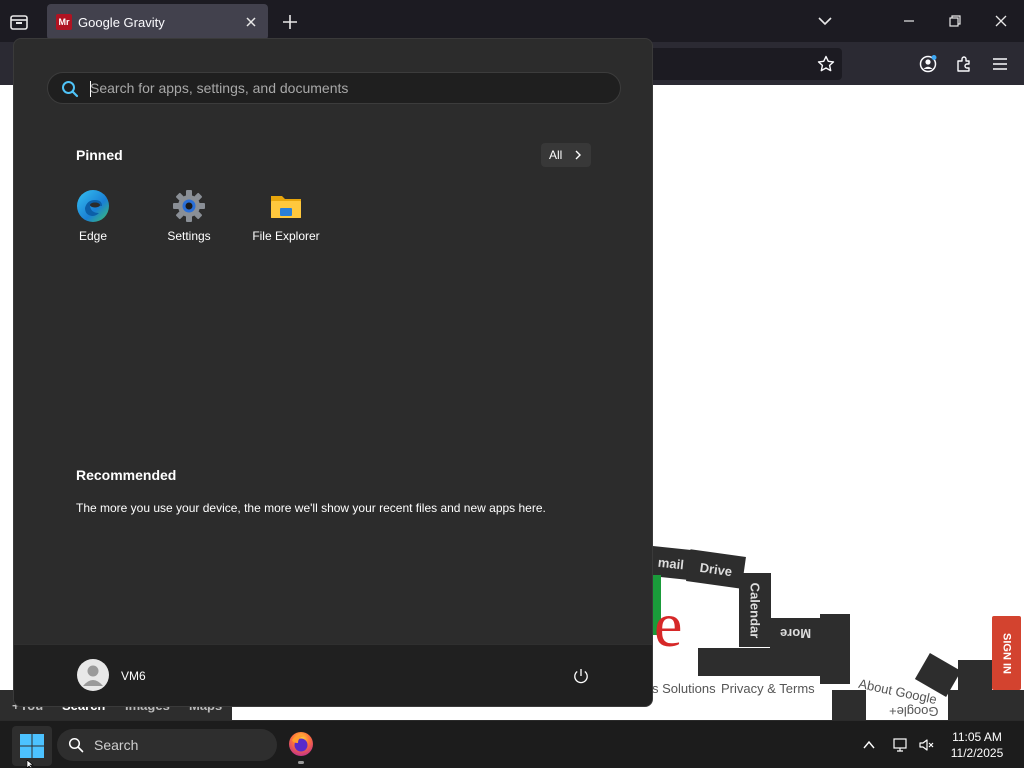 The height and width of the screenshot is (768, 1024). I want to click on pinned-app-label: File Explorer, so click(286, 236).